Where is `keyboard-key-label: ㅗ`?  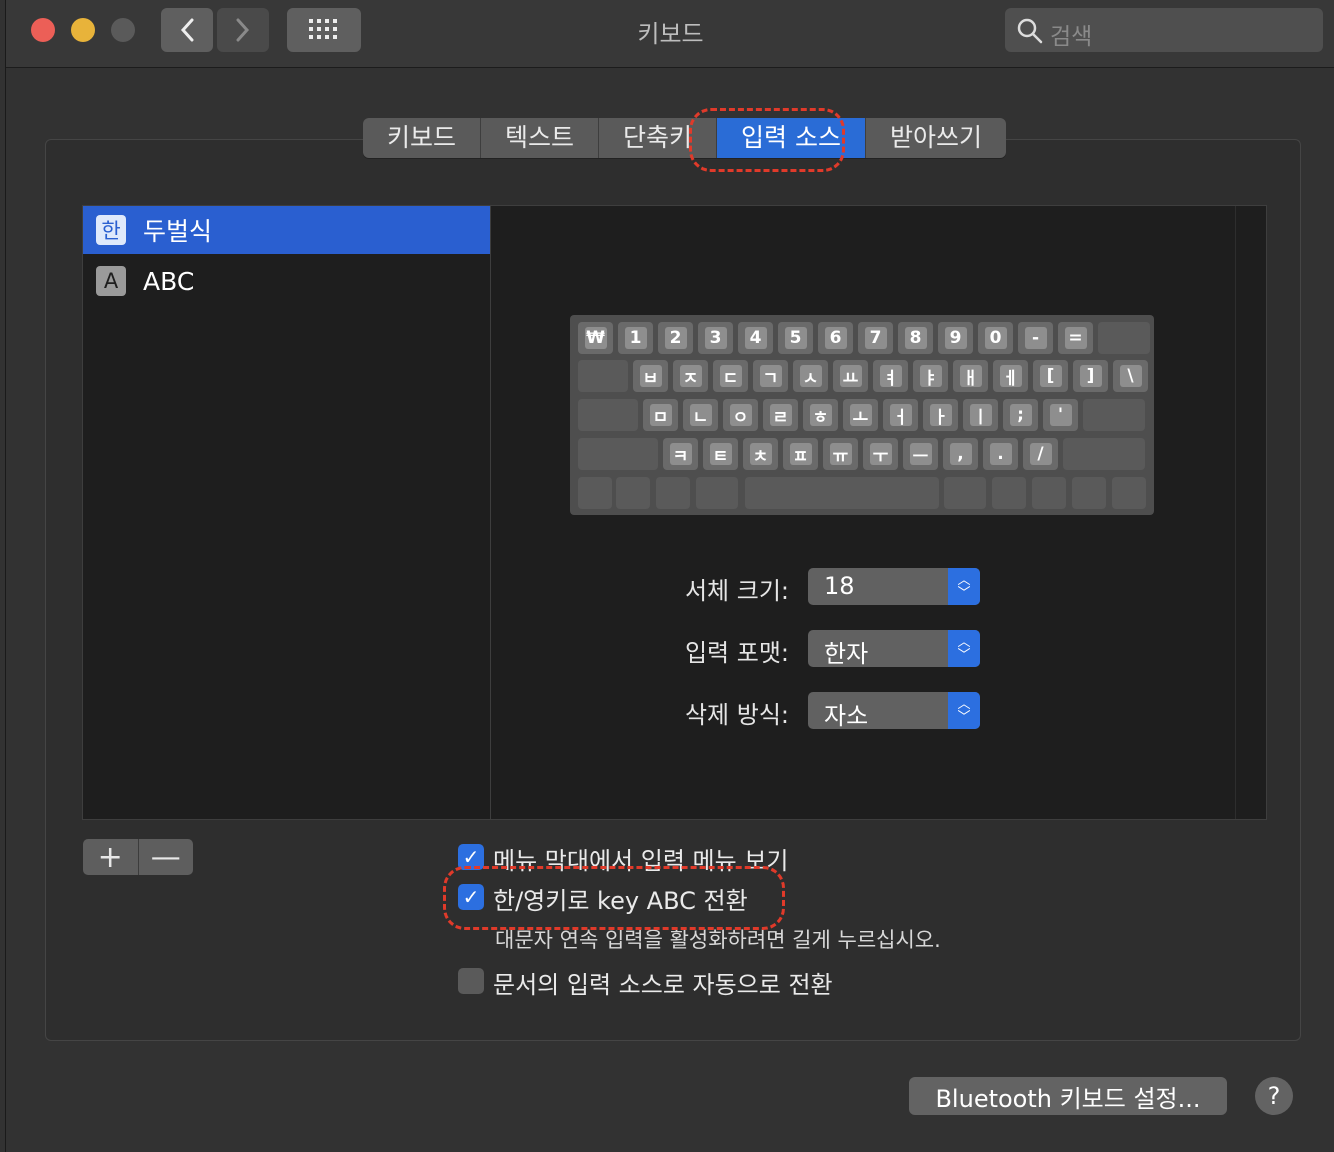 keyboard-key-label: ㅗ is located at coordinates (860, 416).